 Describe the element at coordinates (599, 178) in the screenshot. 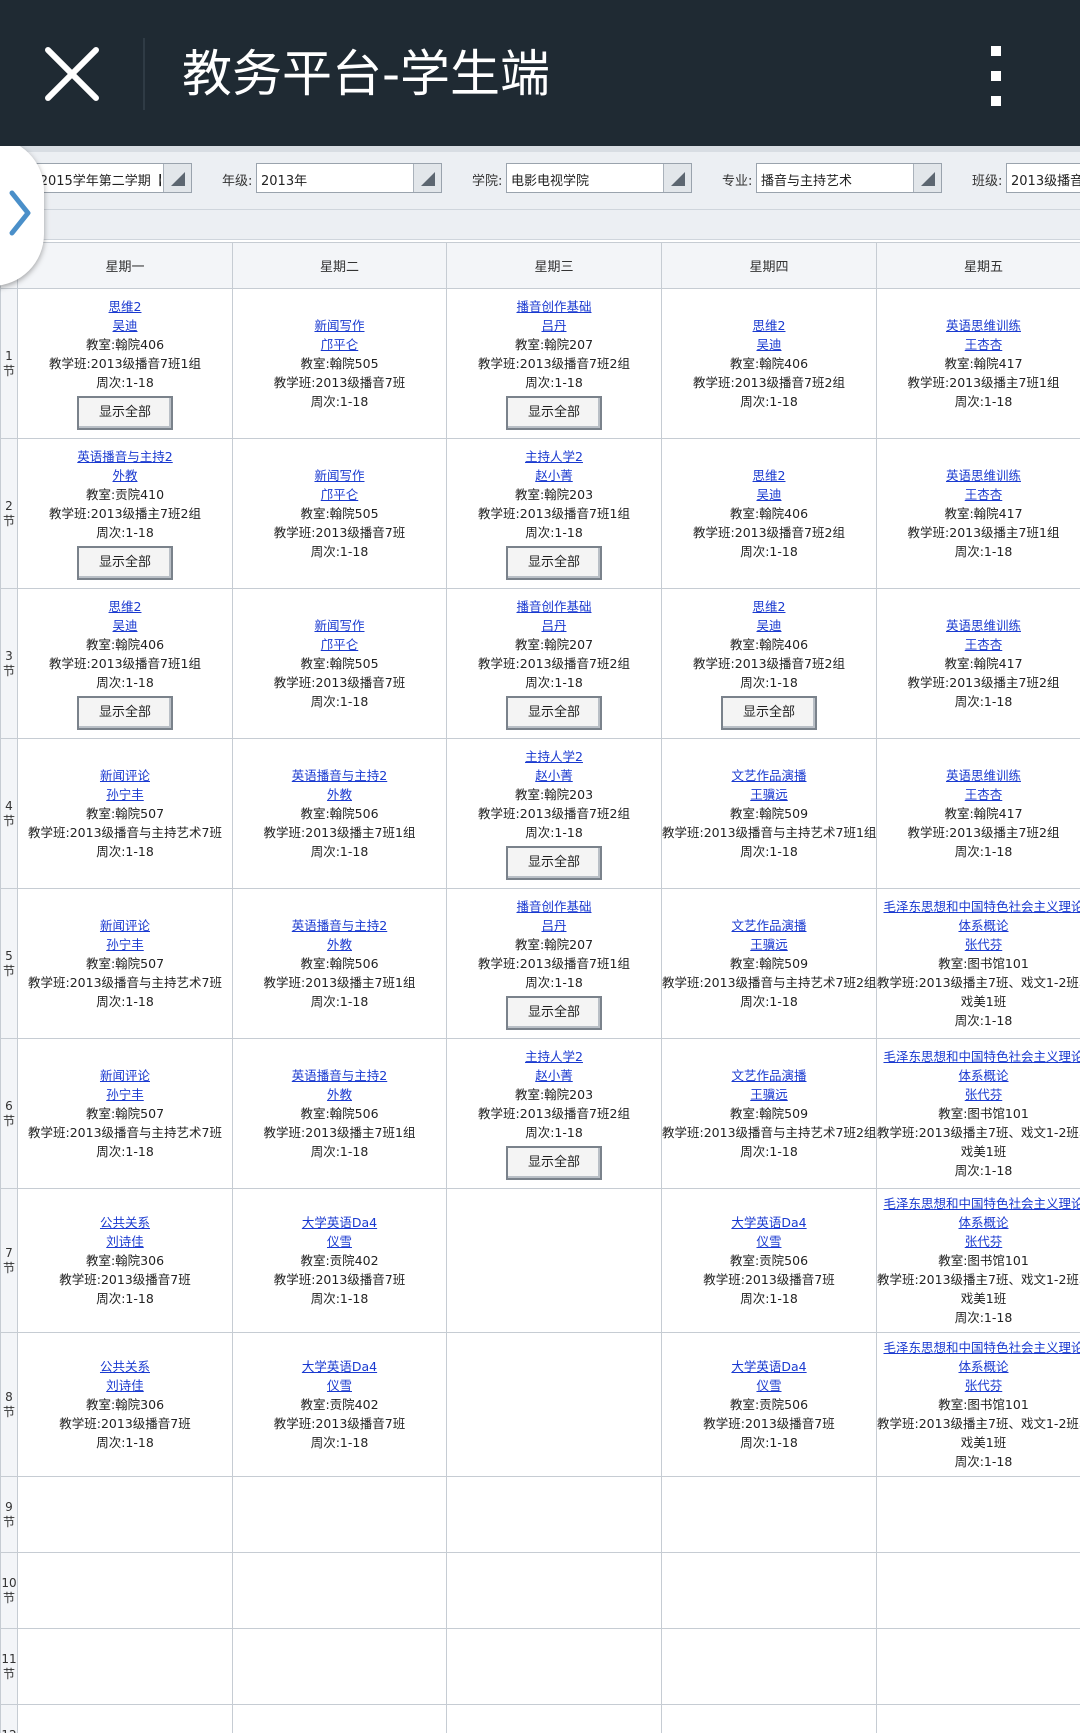

I see `college-select: 电影电视学院` at that location.